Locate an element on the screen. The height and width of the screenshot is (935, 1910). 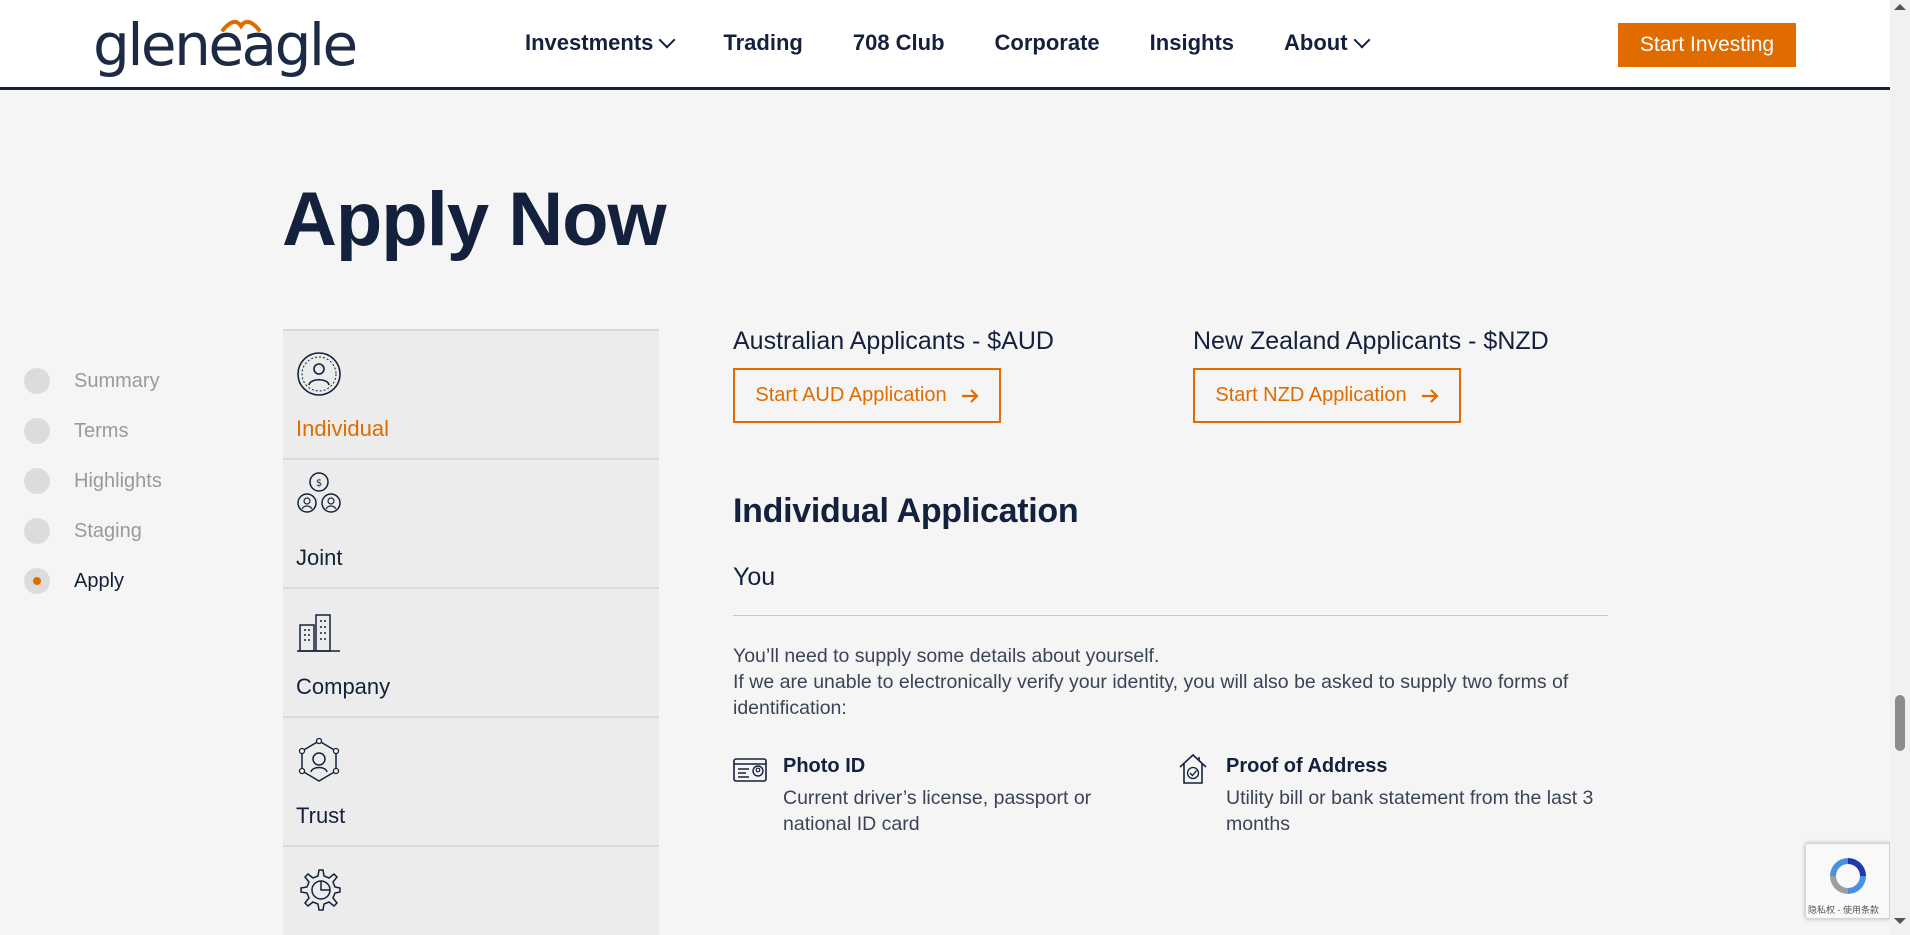
nzd-heading: New Zealand Applicants - $NZD is located at coordinates (1371, 341).